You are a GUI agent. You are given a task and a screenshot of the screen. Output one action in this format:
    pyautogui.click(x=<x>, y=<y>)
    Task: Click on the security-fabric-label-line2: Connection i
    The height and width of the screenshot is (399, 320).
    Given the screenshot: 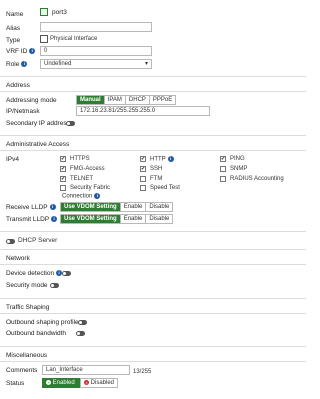 What is the action you would take?
    pyautogui.click(x=81, y=196)
    